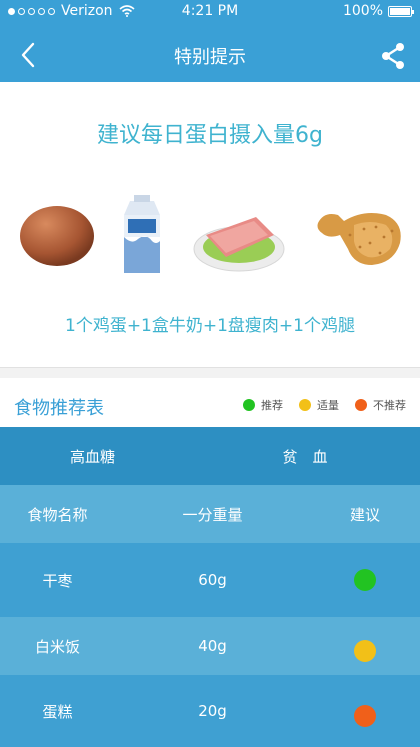  Describe the element at coordinates (364, 514) in the screenshot. I see `header-advice: 建议` at that location.